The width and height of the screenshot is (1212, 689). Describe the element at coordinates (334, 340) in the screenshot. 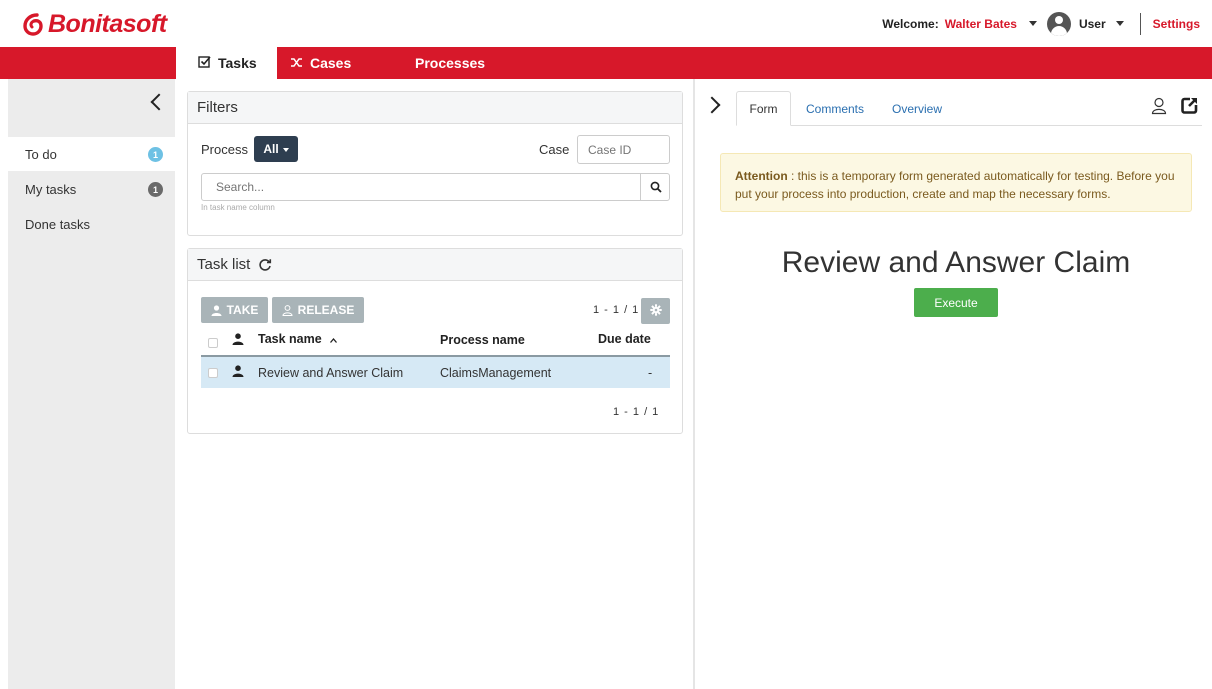

I see `sort-ascending-icon` at that location.